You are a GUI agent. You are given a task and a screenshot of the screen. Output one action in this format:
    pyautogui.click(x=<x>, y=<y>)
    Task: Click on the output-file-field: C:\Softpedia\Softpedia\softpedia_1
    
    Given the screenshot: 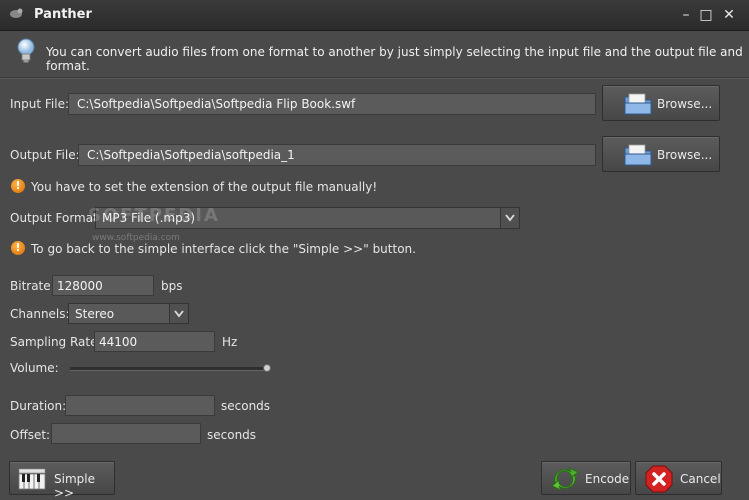 What is the action you would take?
    pyautogui.click(x=337, y=155)
    